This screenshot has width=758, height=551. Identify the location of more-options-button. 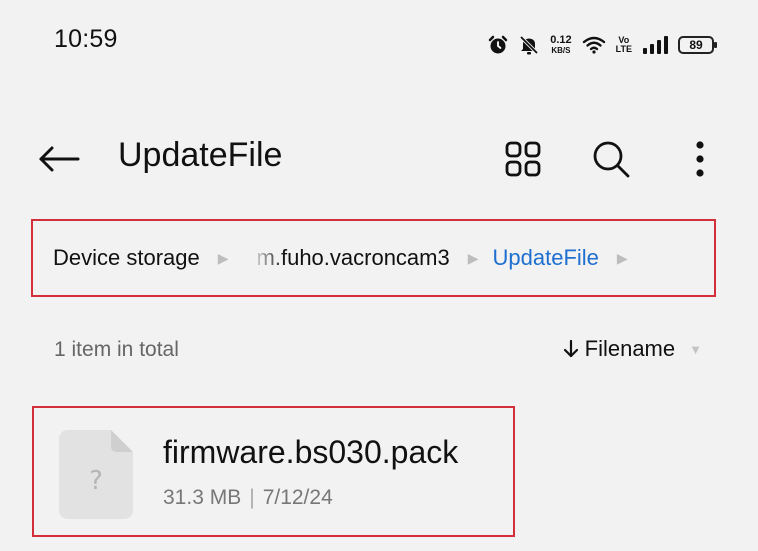
(700, 159).